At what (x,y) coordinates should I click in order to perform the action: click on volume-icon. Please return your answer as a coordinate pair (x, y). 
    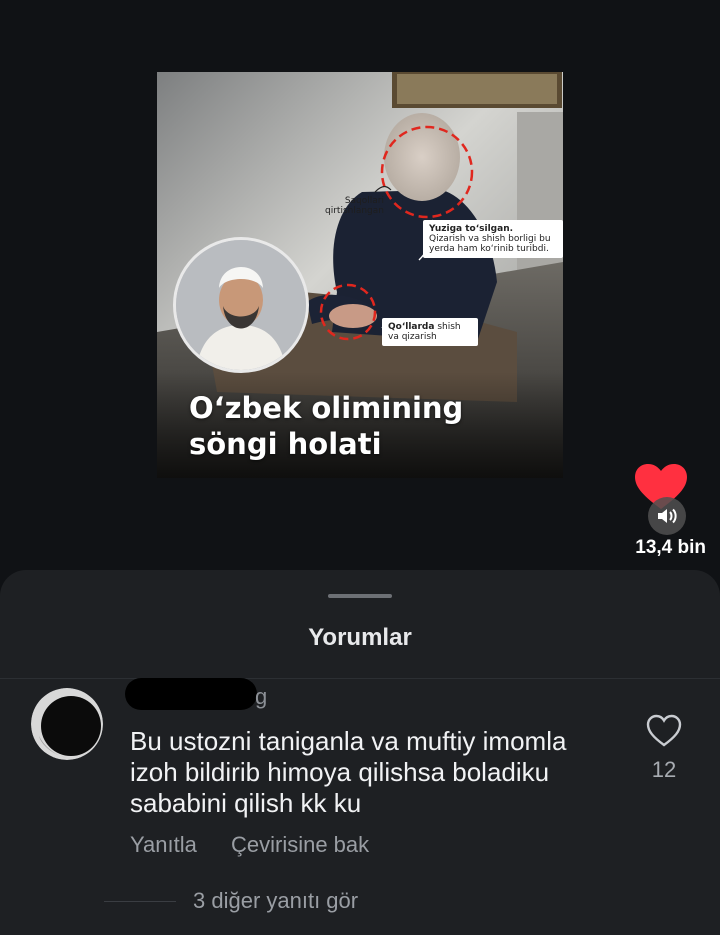
    Looking at the image, I should click on (667, 516).